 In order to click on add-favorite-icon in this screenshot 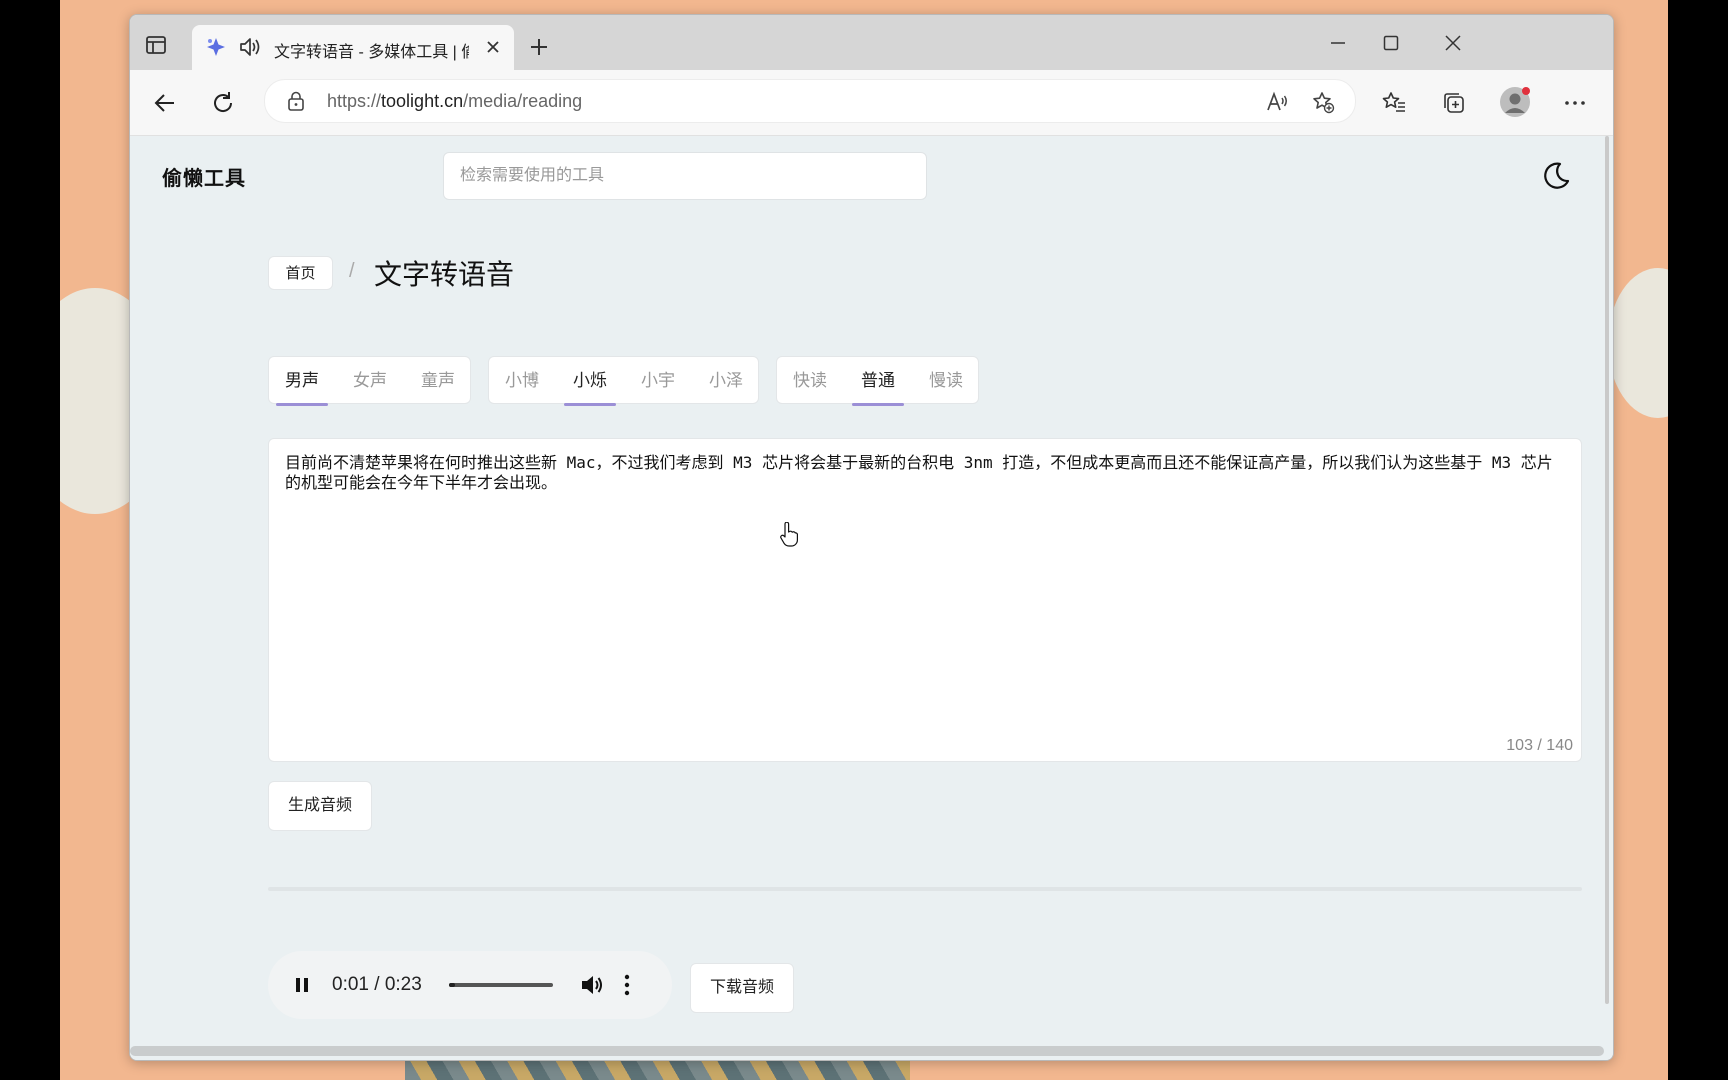, I will do `click(1323, 102)`.